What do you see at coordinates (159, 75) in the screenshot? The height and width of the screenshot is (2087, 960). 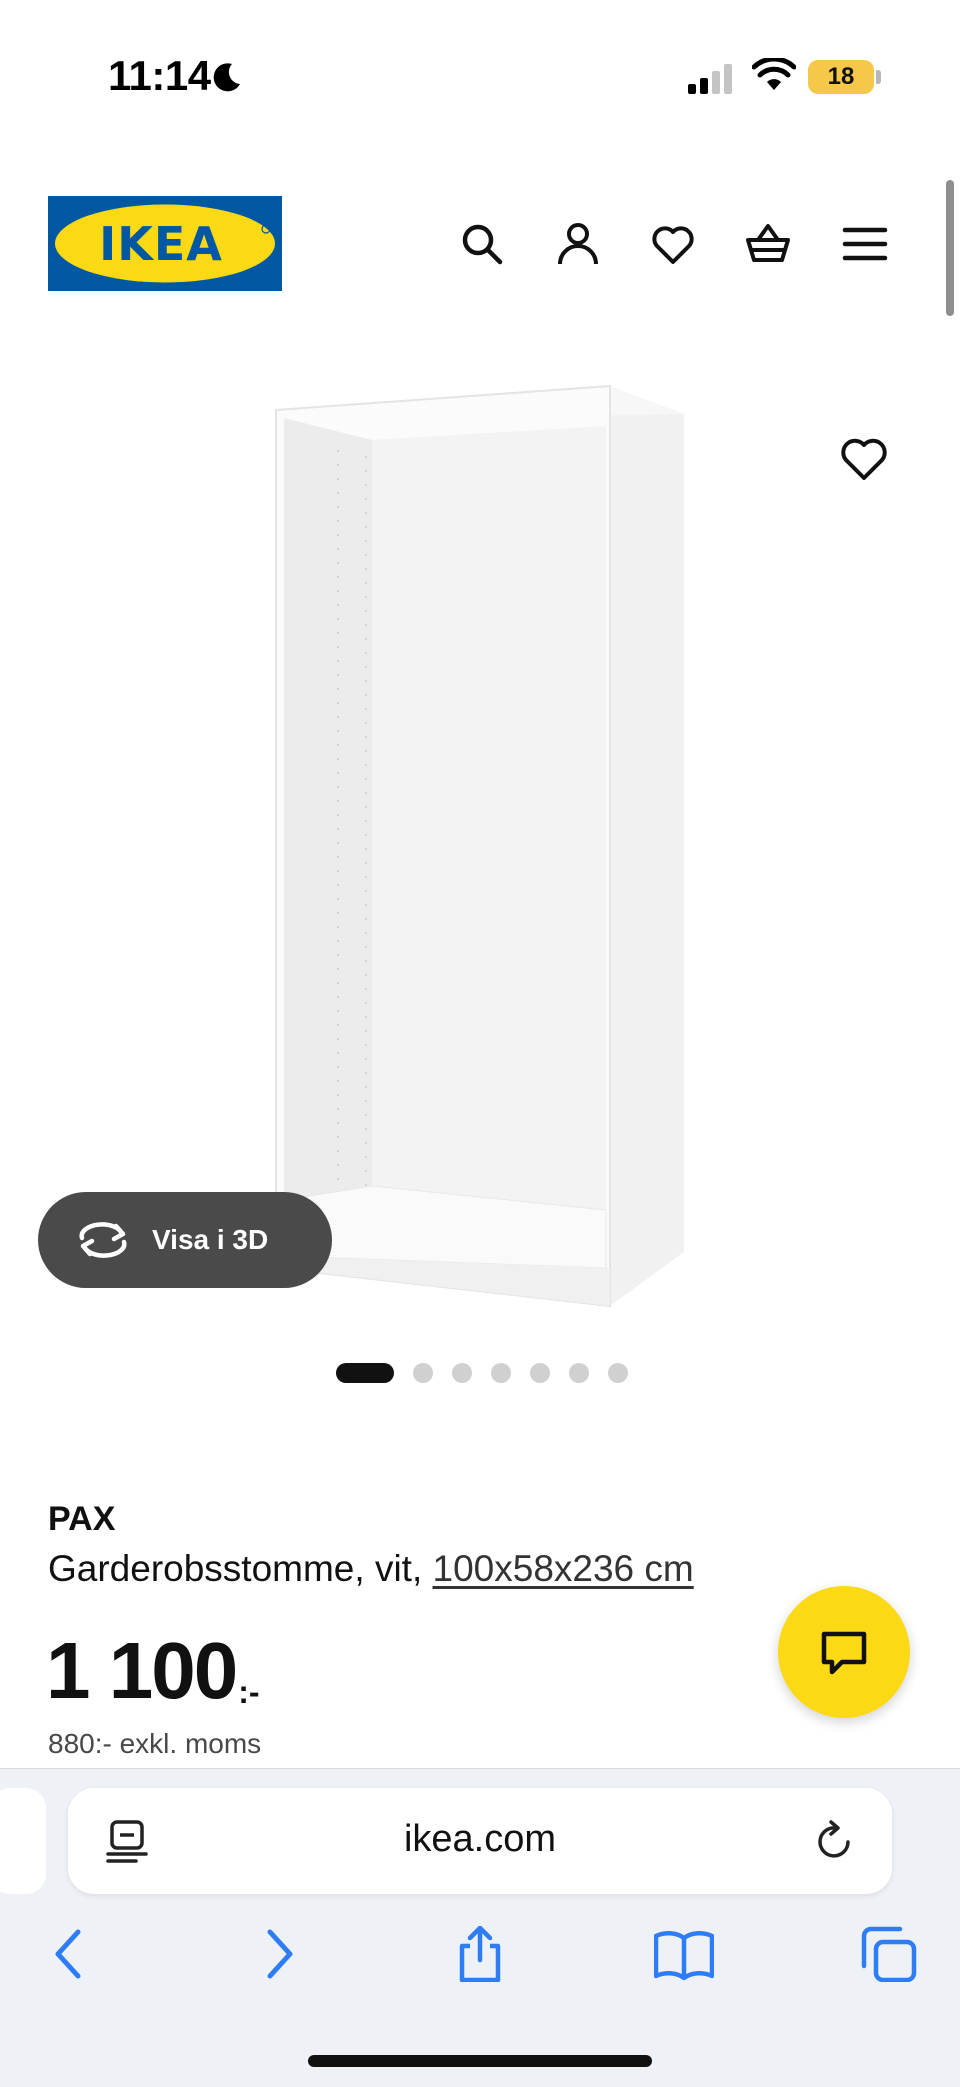 I see `status-time: 11:14` at bounding box center [159, 75].